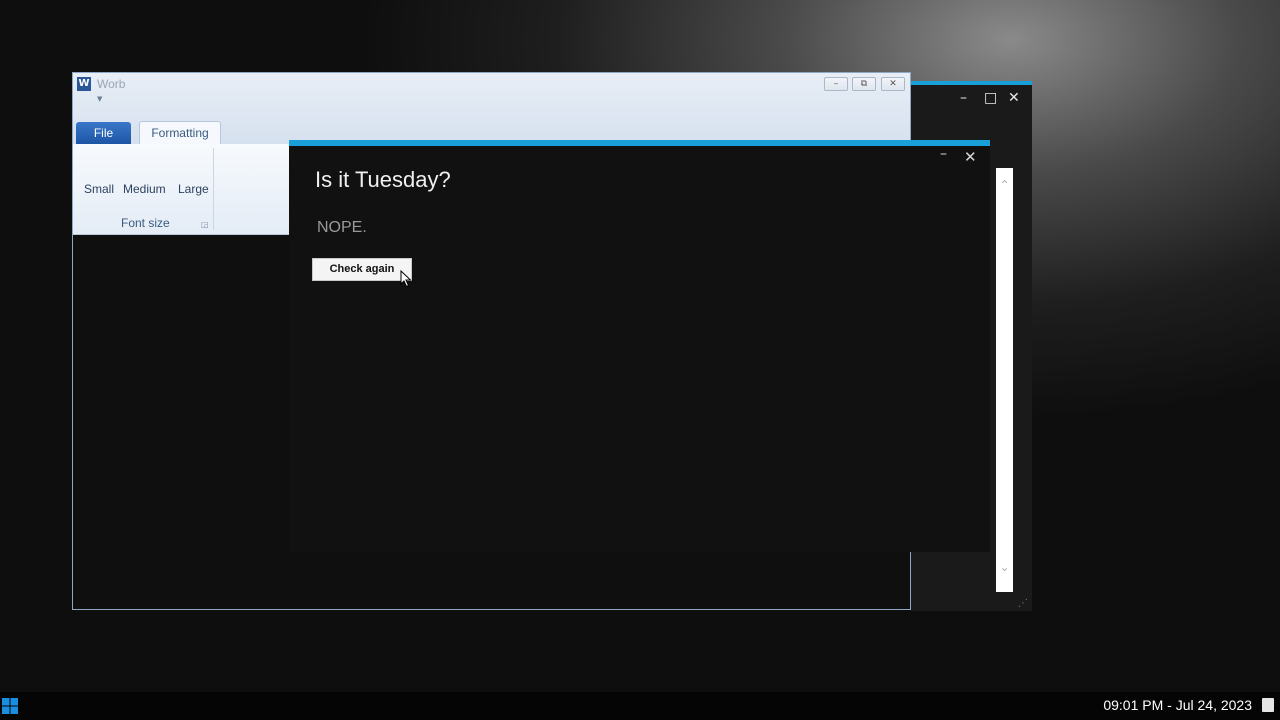 Image resolution: width=1280 pixels, height=720 pixels. Describe the element at coordinates (836, 84) in the screenshot. I see `word-minimize-button: –` at that location.